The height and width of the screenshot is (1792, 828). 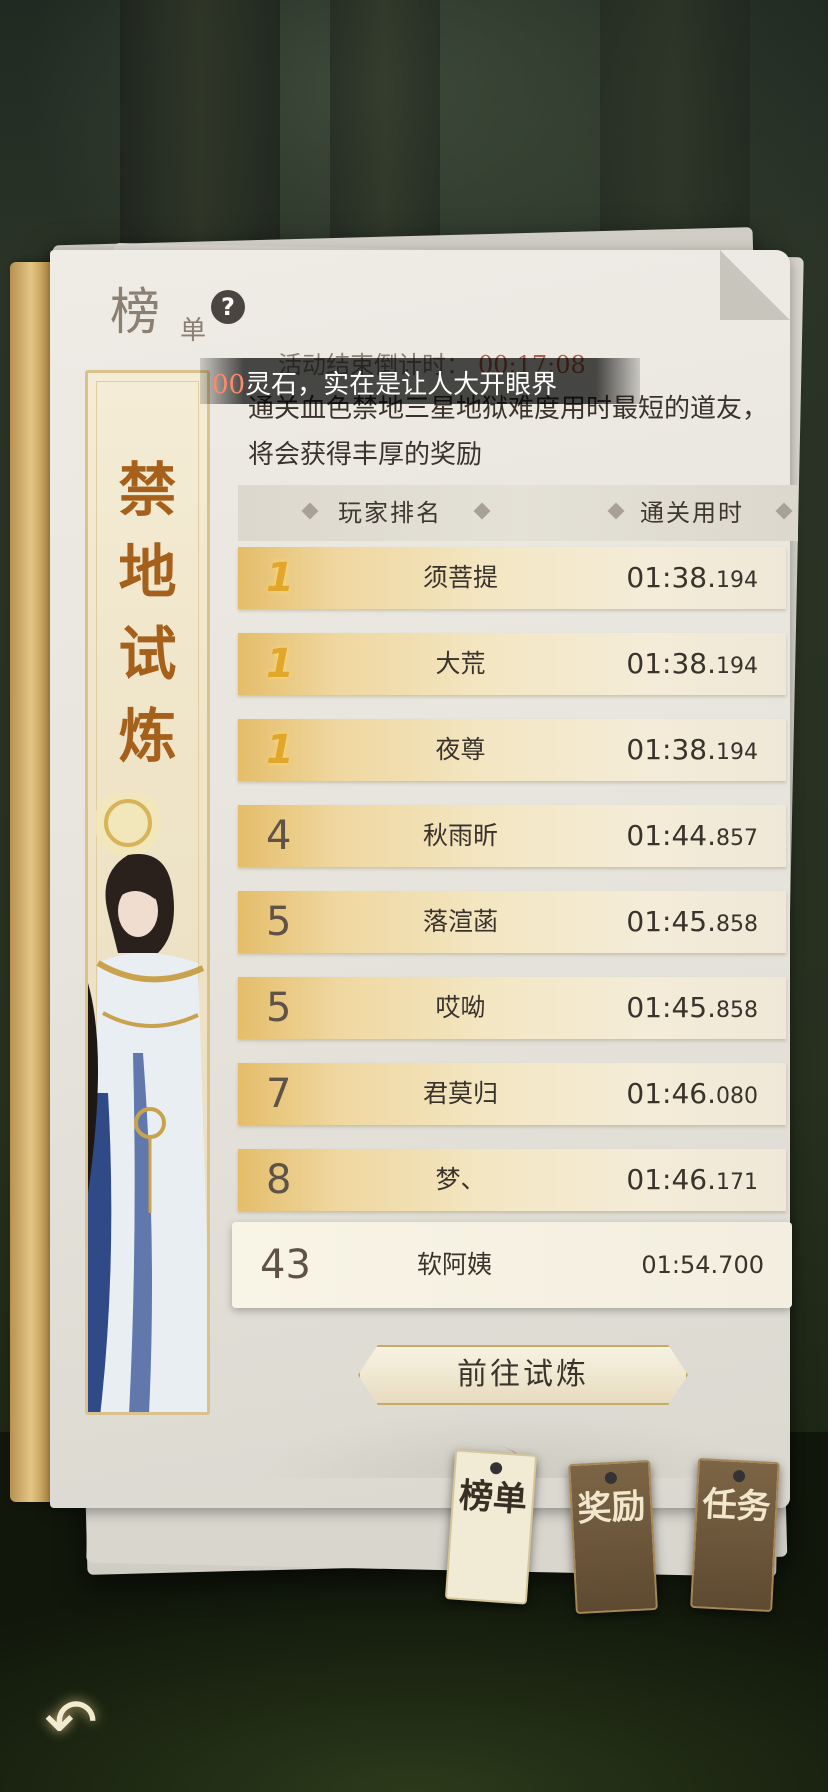 I want to click on rank-number: 8, so click(x=279, y=1180).